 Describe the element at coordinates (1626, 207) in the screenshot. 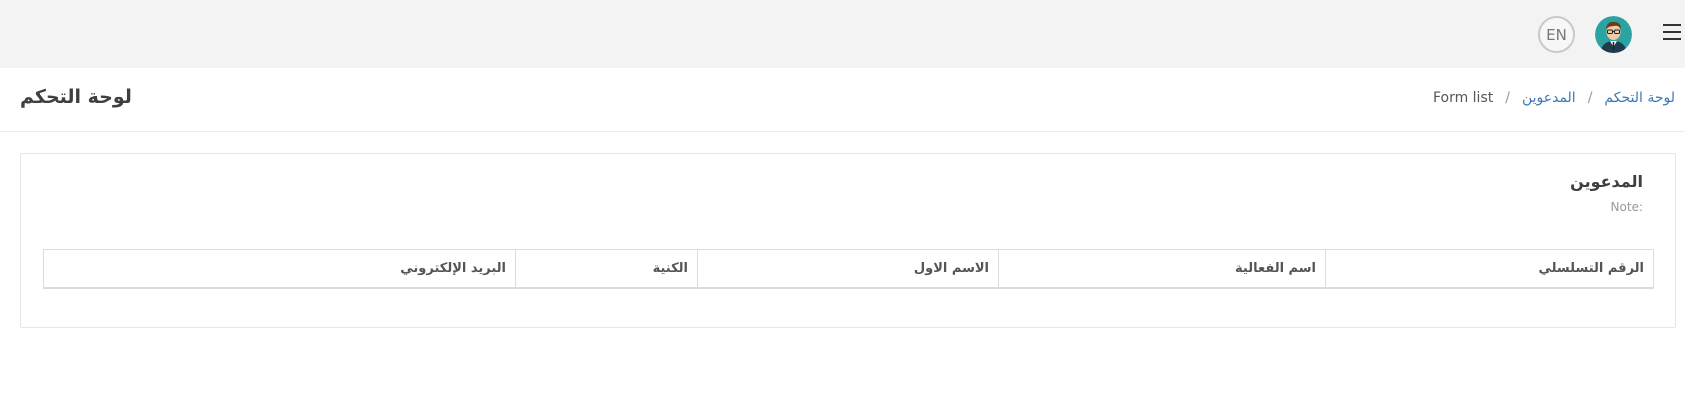

I see `card-note: Note:` at that location.